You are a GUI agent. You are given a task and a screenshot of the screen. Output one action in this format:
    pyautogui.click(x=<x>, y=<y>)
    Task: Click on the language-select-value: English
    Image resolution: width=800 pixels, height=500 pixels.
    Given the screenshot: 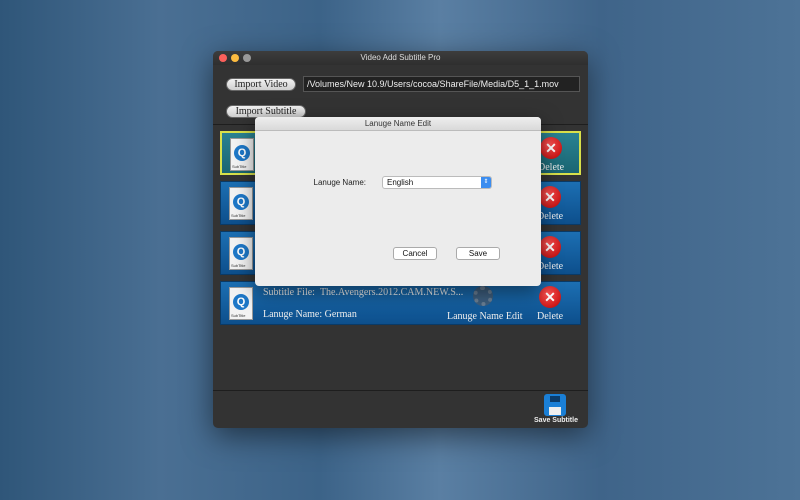 What is the action you would take?
    pyautogui.click(x=400, y=182)
    